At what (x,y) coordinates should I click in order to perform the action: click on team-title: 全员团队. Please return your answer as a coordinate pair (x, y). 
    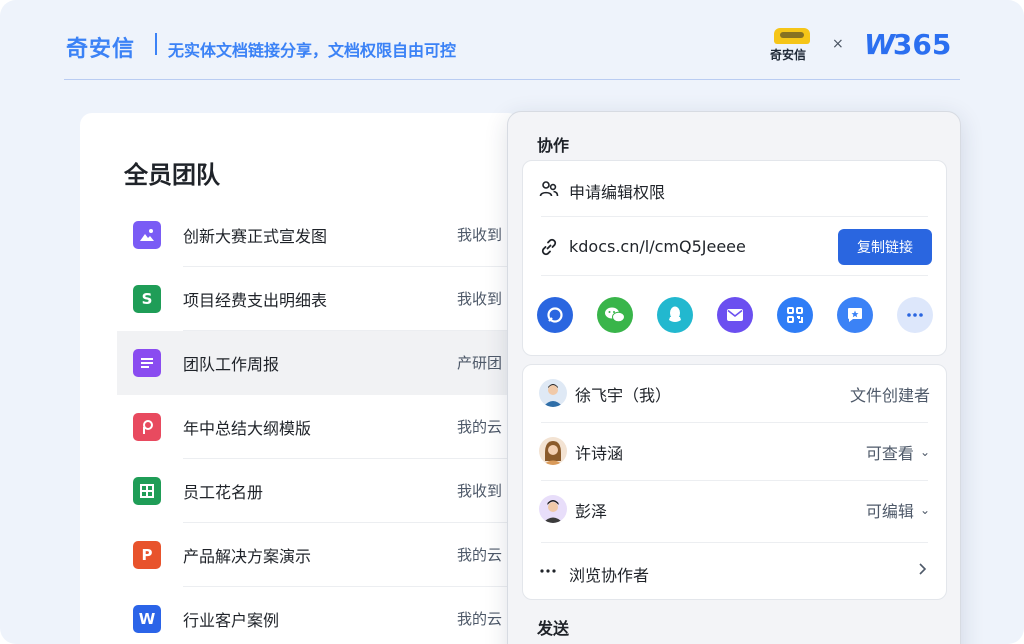
    Looking at the image, I should click on (172, 175).